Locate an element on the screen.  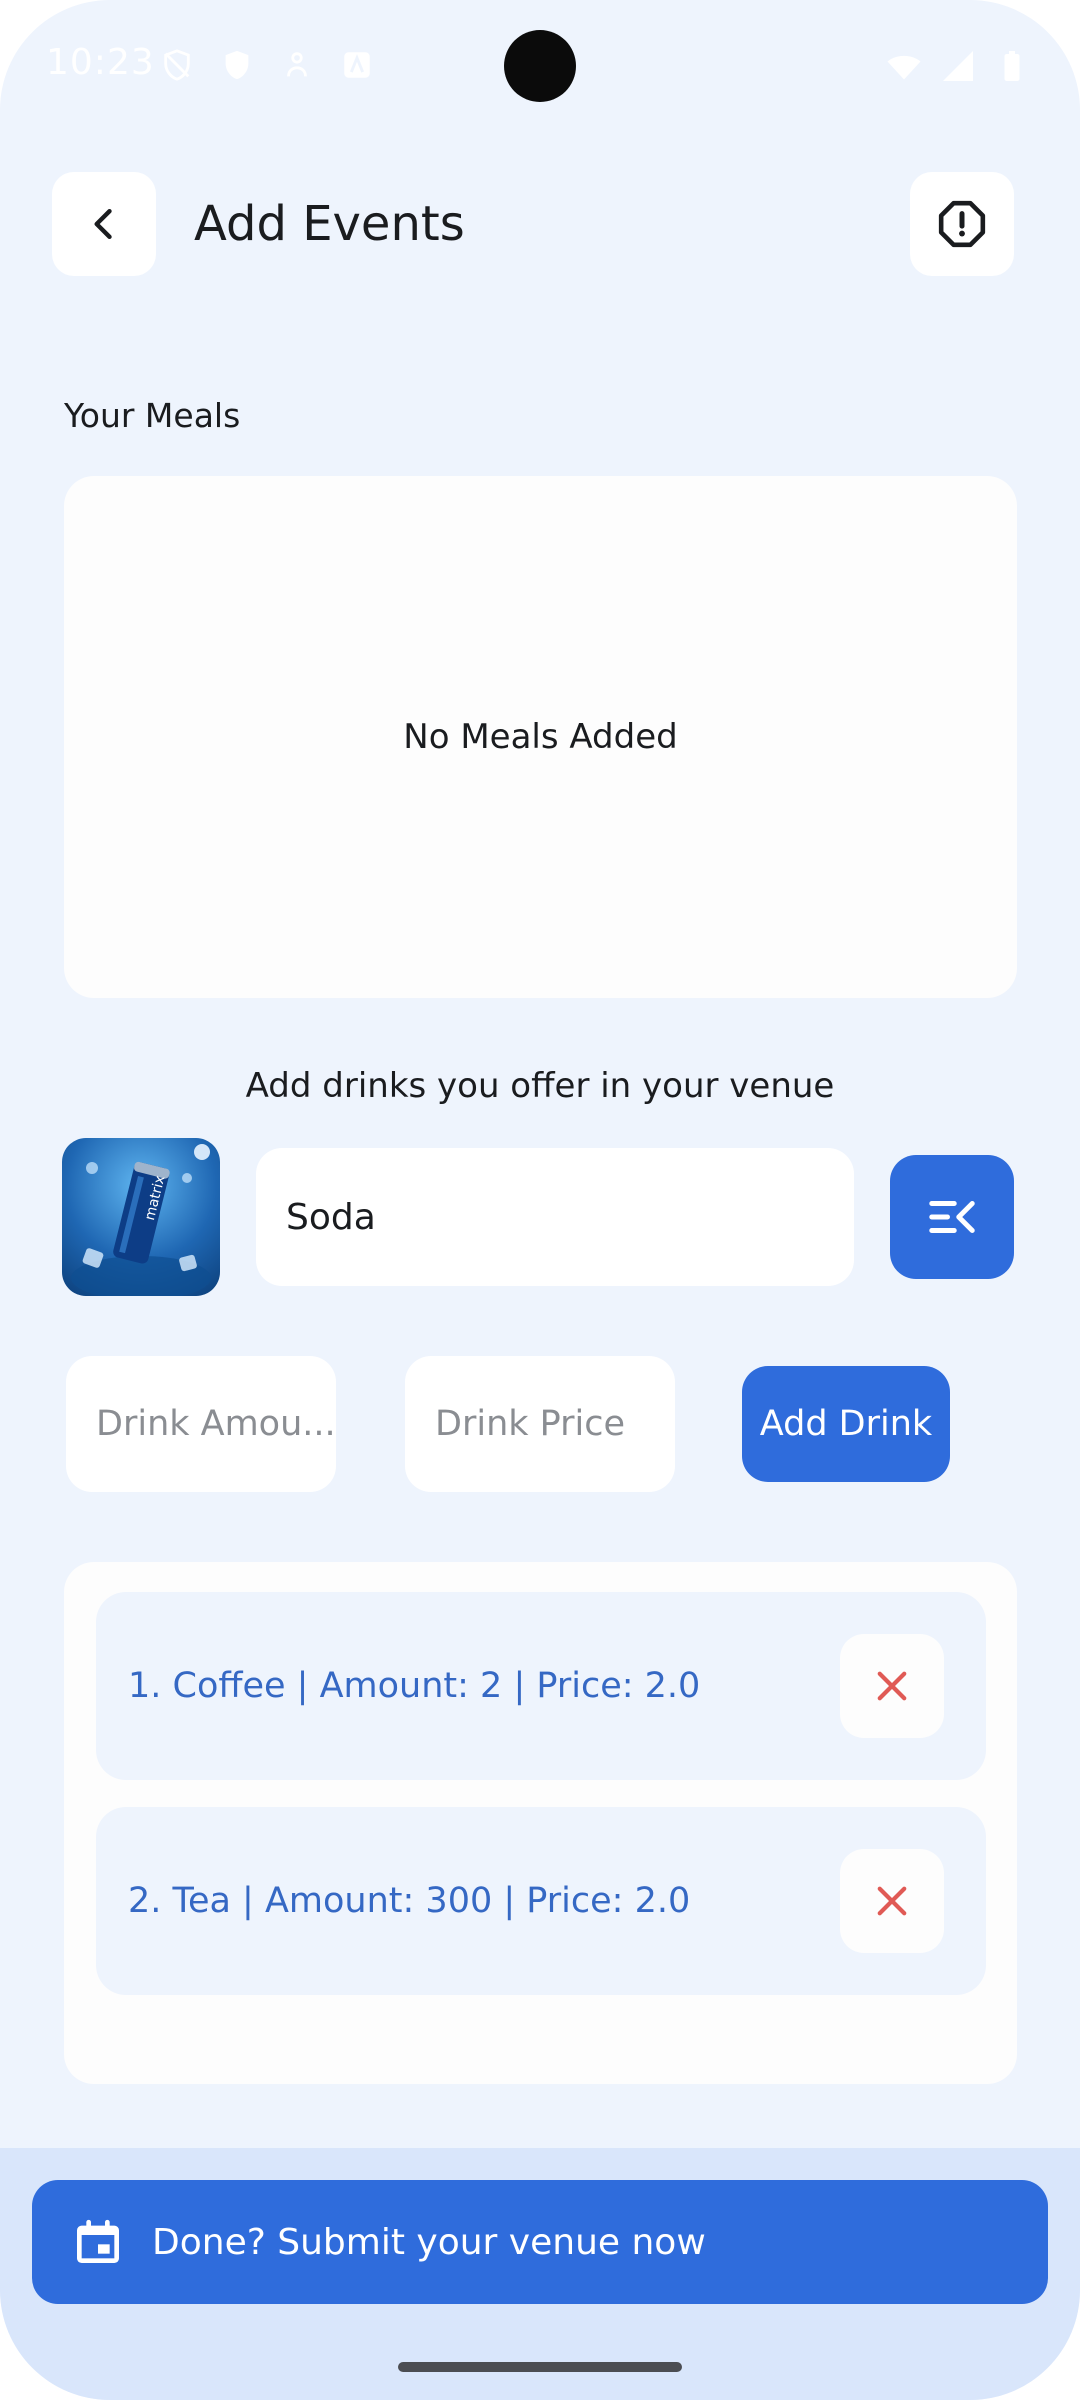
status-notification-icons is located at coordinates (267, 65).